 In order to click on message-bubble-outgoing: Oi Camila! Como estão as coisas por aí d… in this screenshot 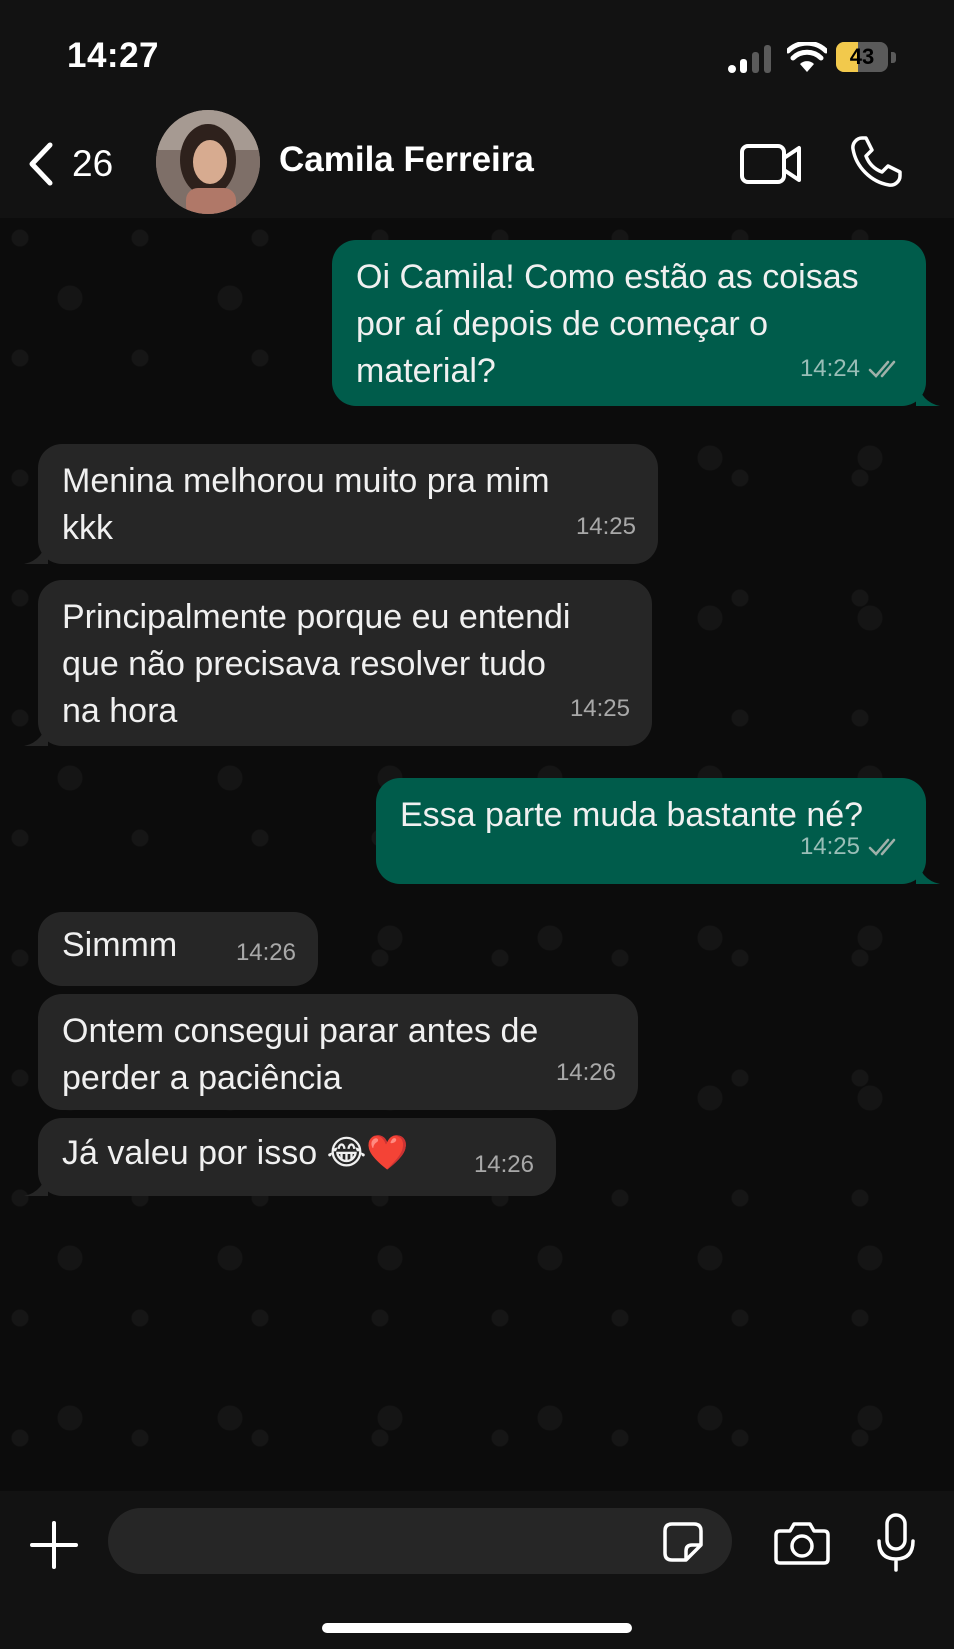, I will do `click(636, 323)`.